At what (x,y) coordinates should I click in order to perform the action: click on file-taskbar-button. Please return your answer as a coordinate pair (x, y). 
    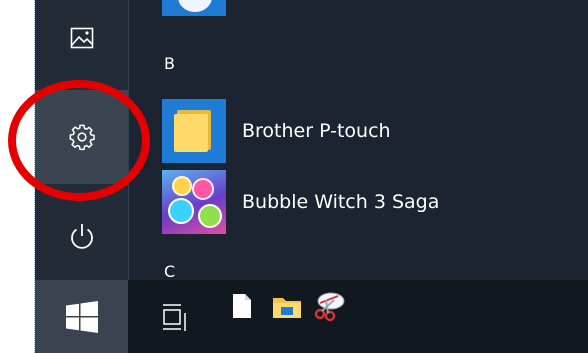
    Looking at the image, I should click on (242, 306).